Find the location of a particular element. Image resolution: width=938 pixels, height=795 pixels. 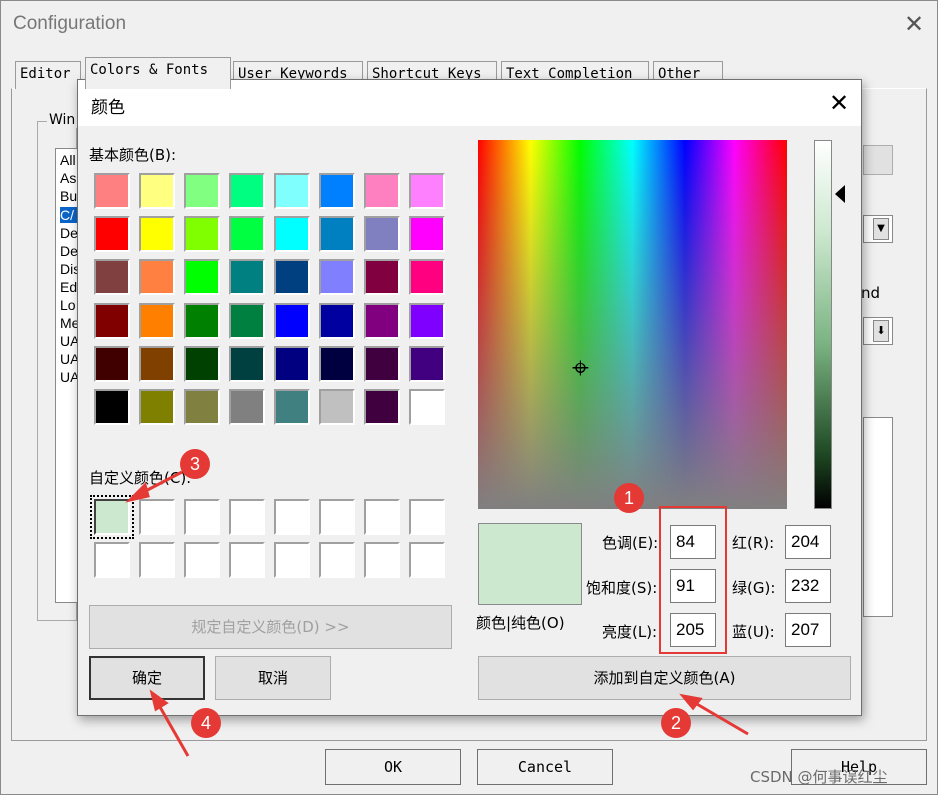

basic-colors-label: 基本颜色(B): is located at coordinates (133, 155).